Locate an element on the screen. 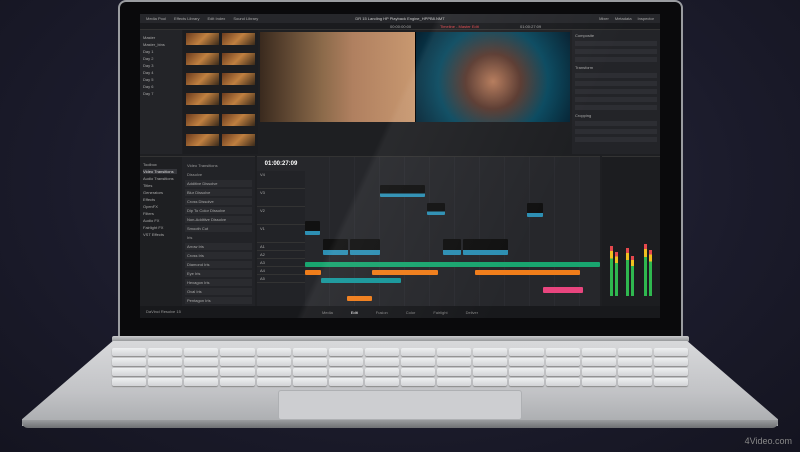 This screenshot has width=800, height=452. transition-item: Hexagon Iris is located at coordinates (218, 282).